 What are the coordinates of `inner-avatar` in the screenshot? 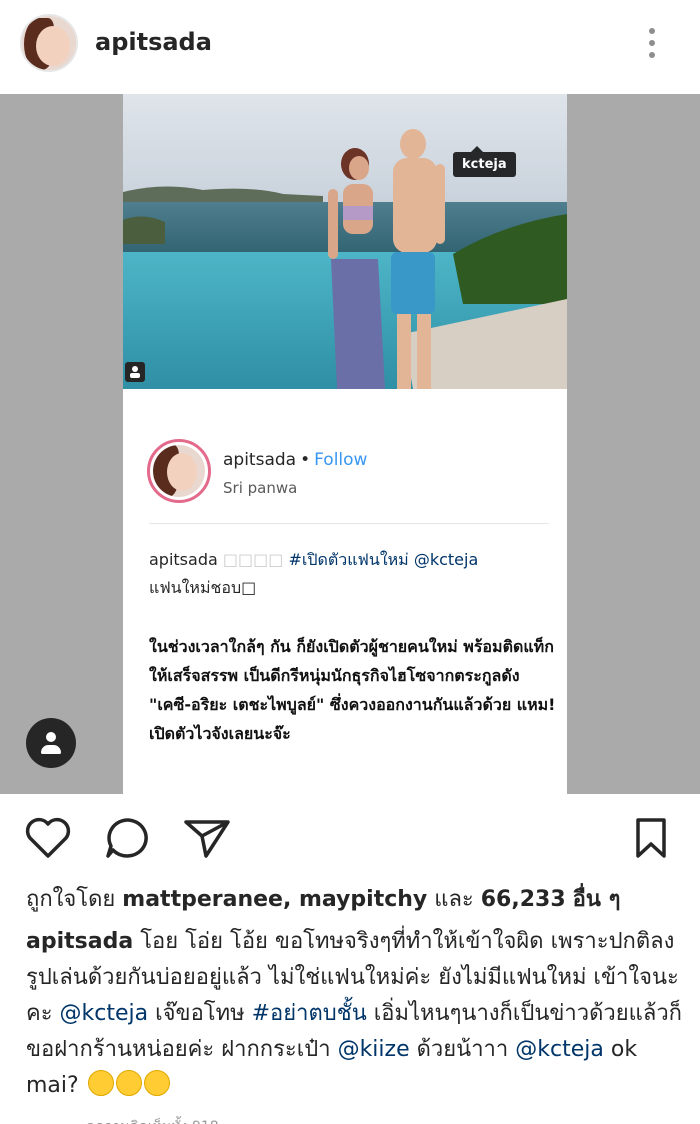 It's located at (179, 471).